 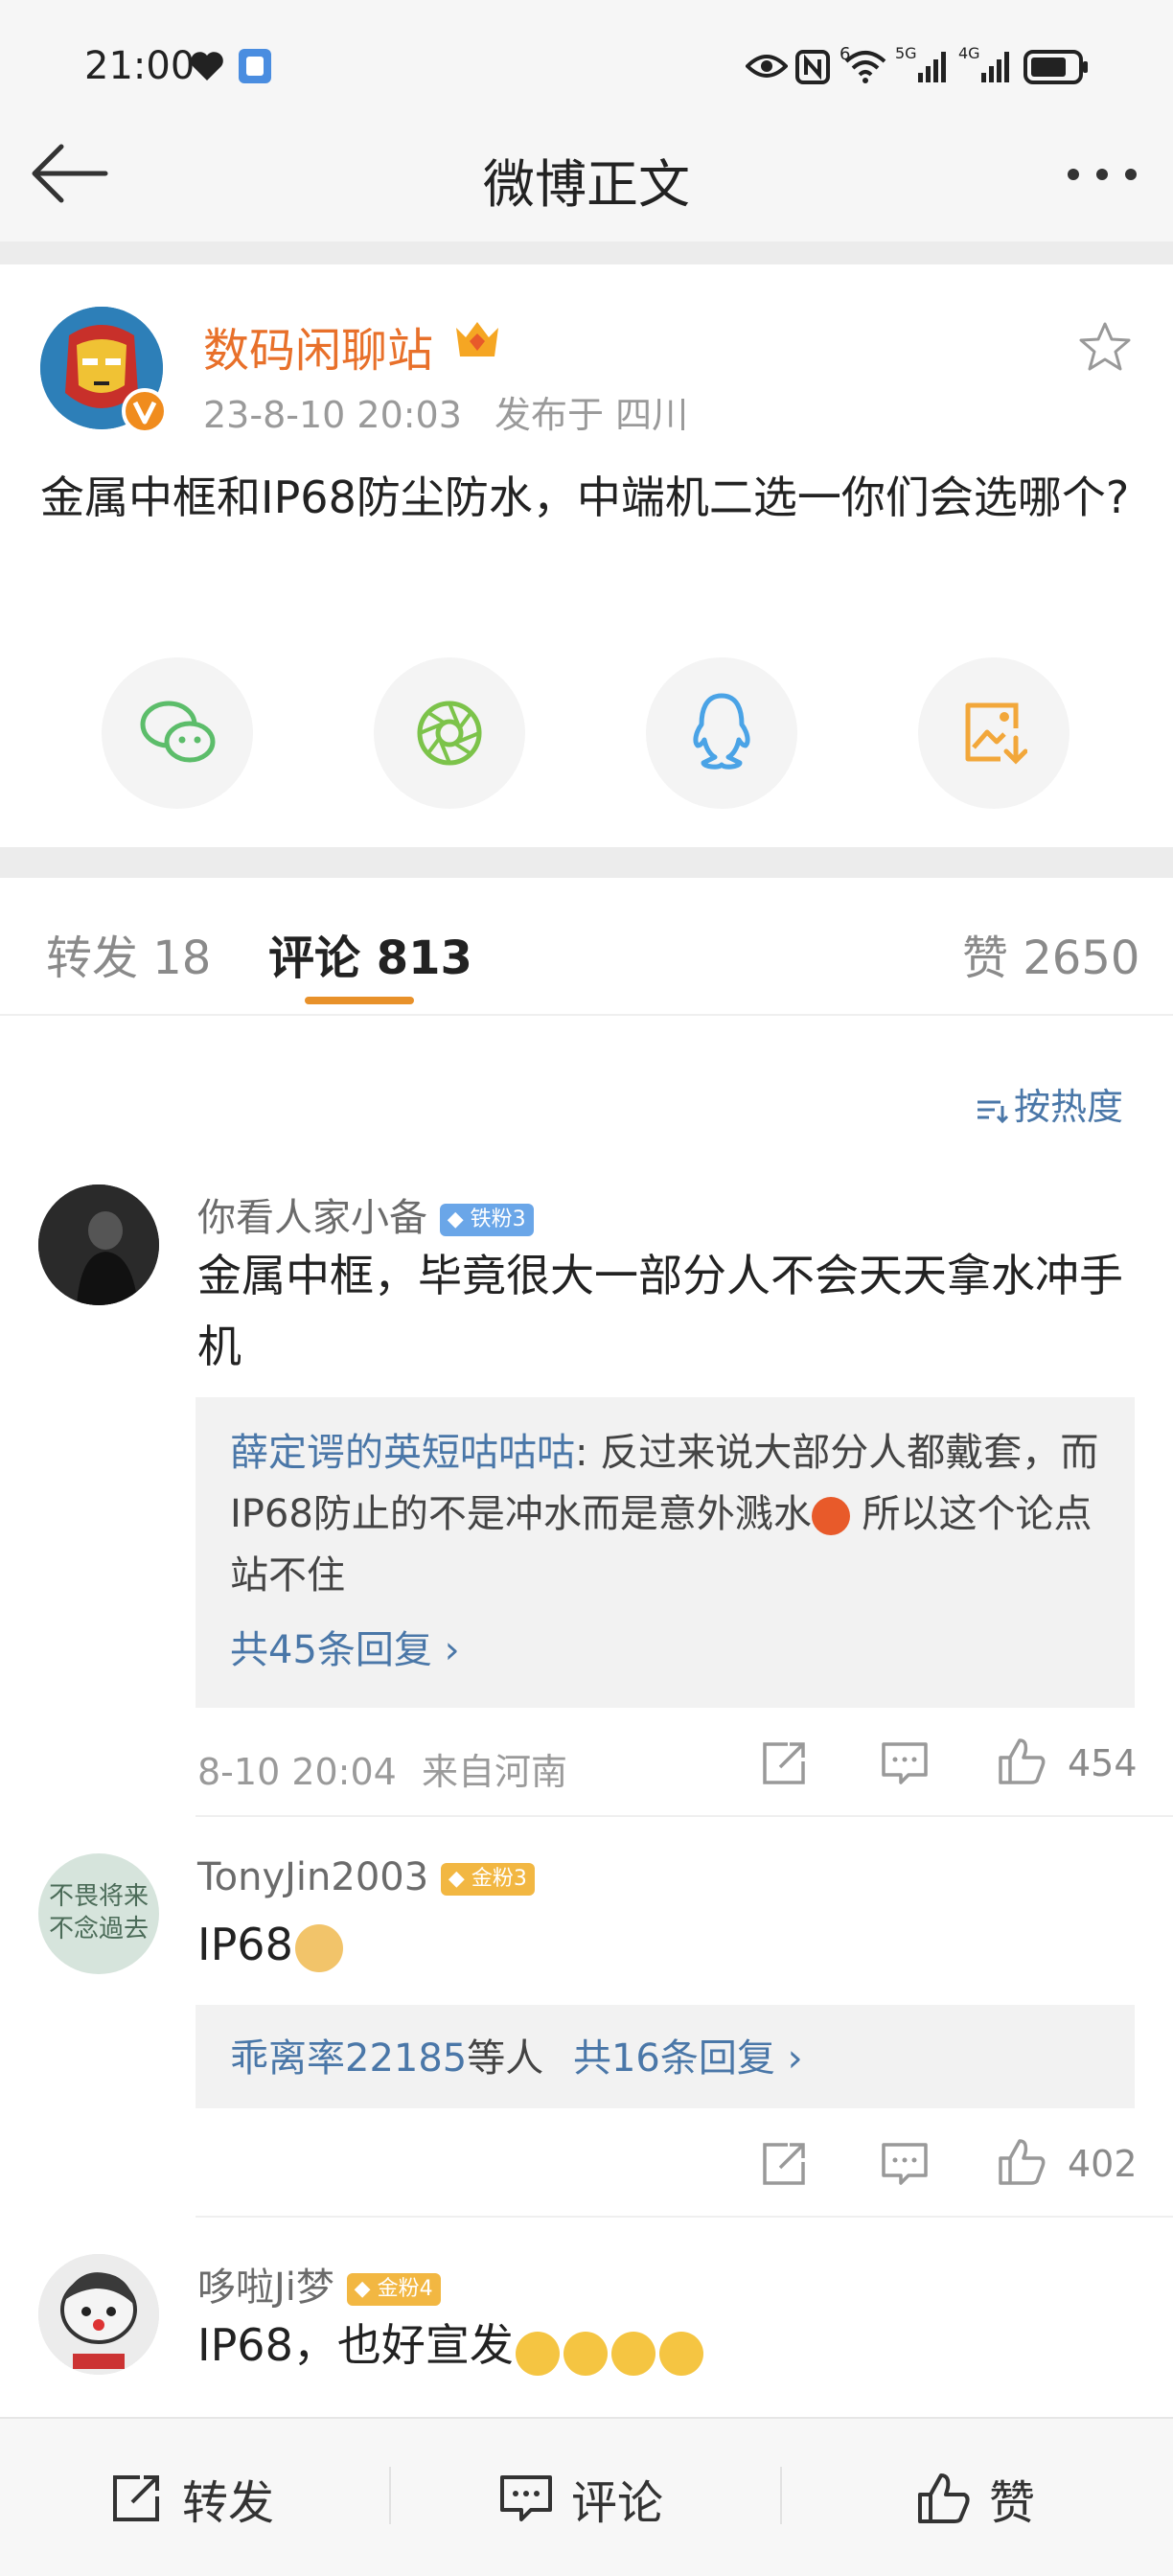 I want to click on doge-emoji-icon, so click(x=318, y=1947).